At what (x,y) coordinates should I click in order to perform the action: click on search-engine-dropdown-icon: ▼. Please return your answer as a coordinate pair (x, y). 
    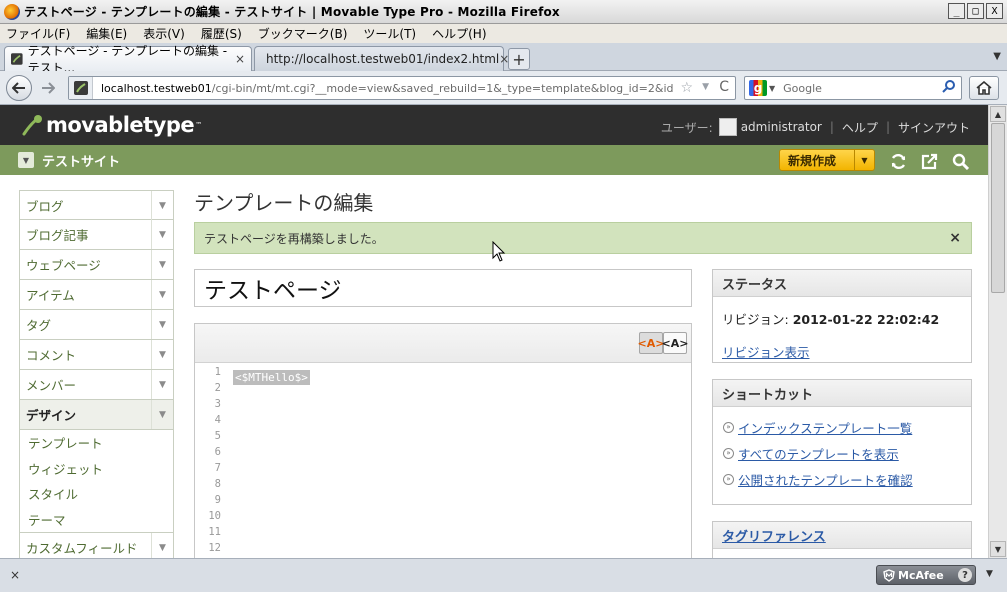
    Looking at the image, I should click on (772, 88).